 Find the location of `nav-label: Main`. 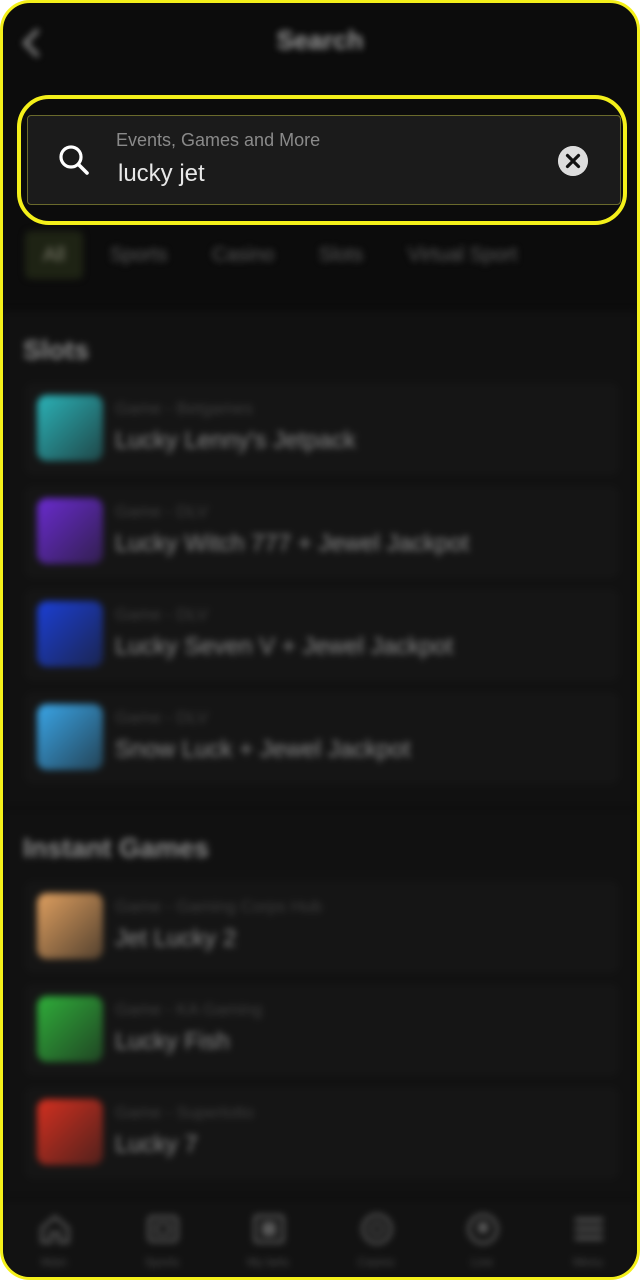

nav-label: Main is located at coordinates (53, 1262).